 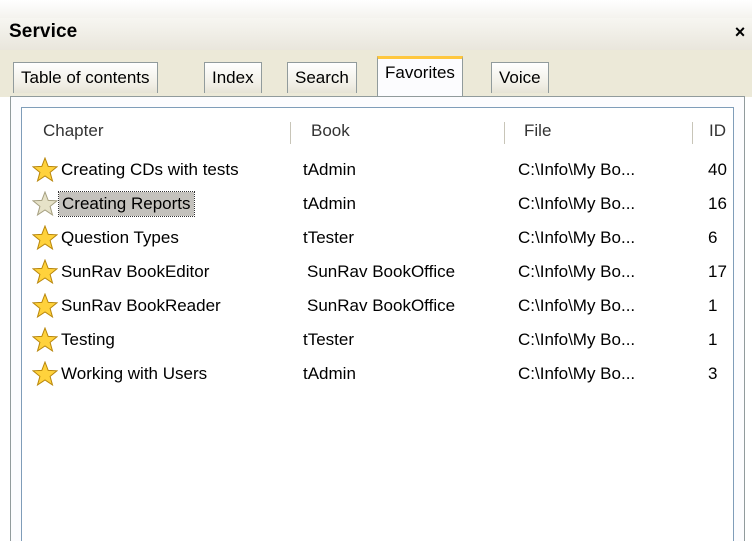 What do you see at coordinates (376, 9) in the screenshot?
I see `top-strip` at bounding box center [376, 9].